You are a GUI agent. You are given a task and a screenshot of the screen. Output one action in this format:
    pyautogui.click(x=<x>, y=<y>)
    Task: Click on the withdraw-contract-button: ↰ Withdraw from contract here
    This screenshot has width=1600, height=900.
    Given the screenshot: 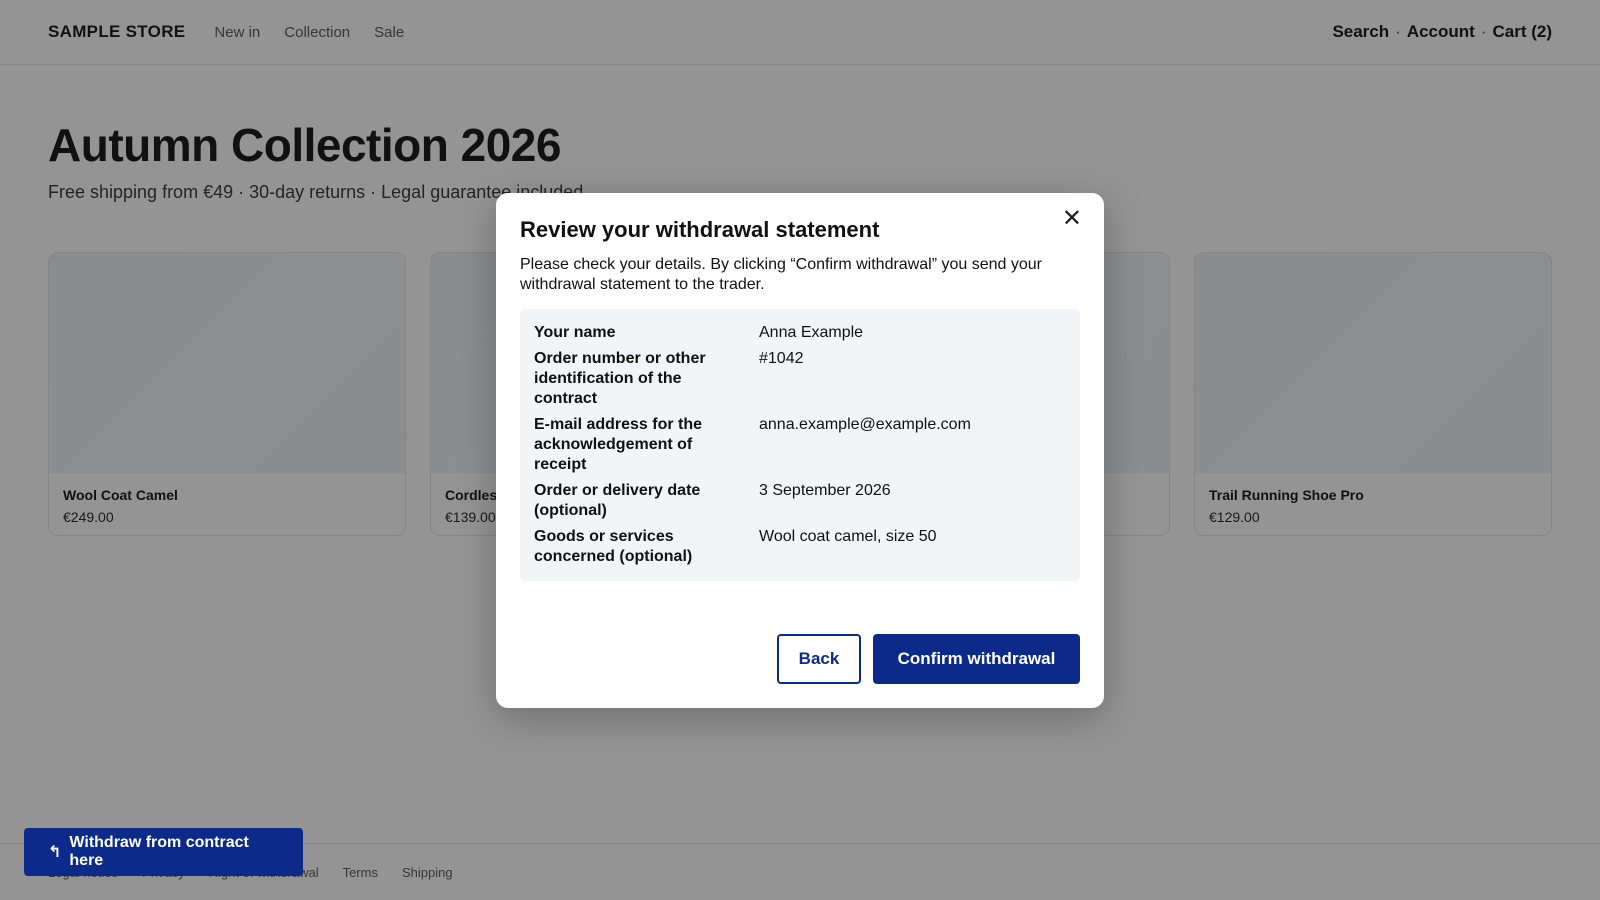 What is the action you would take?
    pyautogui.click(x=163, y=852)
    